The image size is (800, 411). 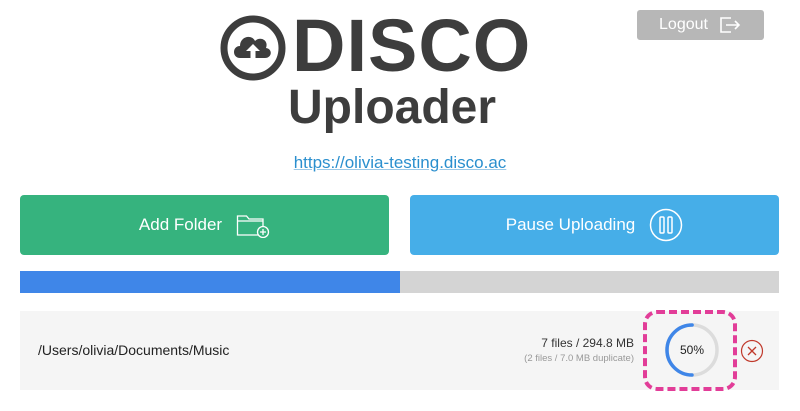 What do you see at coordinates (579, 358) in the screenshot?
I see `upload-duplicate-summary: (2 files / 7.0 MB duplicate)` at bounding box center [579, 358].